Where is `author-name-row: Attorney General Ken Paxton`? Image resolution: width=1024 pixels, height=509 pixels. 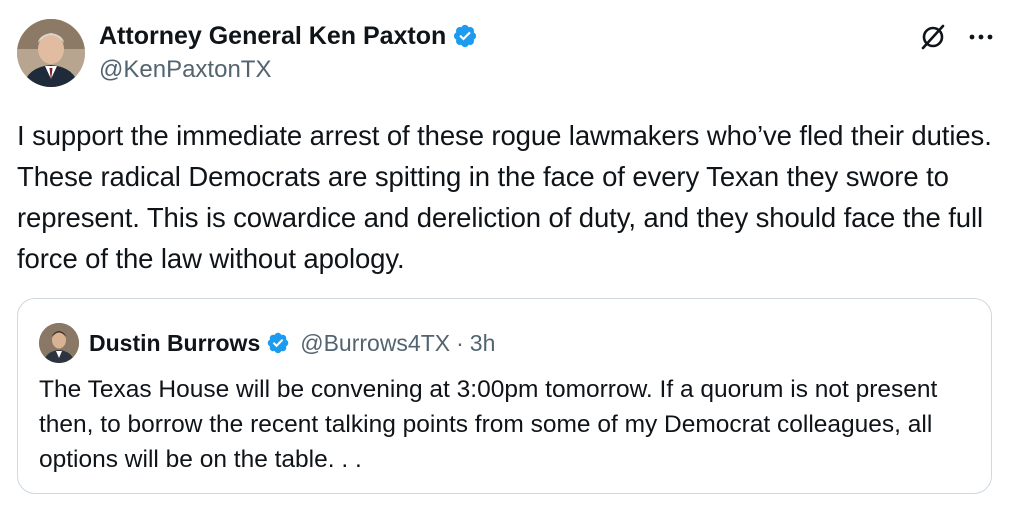
author-name-row: Attorney General Ken Paxton is located at coordinates (288, 36).